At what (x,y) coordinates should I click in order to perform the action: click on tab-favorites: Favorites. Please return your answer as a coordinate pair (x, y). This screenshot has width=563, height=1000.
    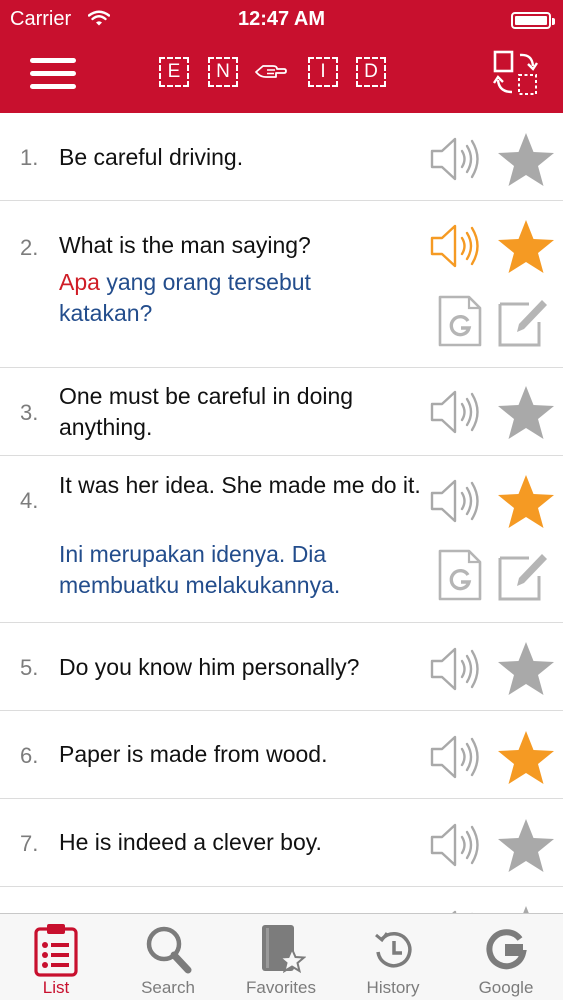
    Looking at the image, I should click on (281, 957).